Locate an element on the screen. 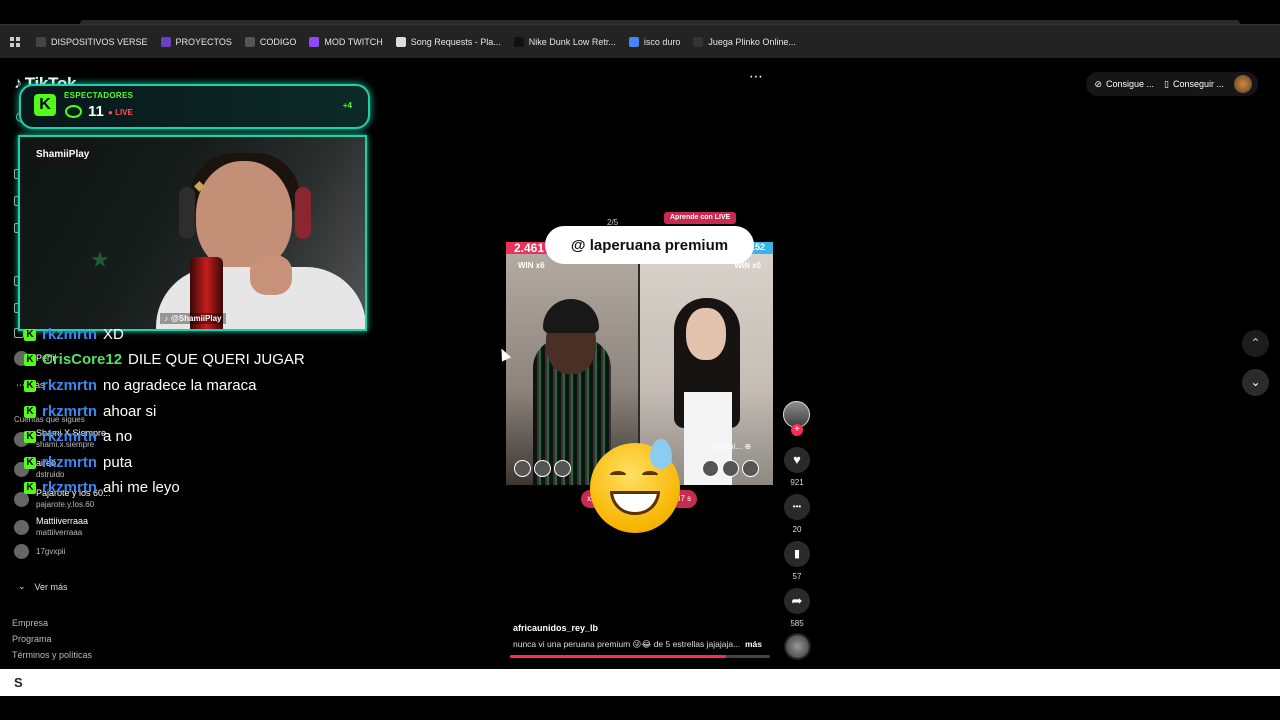 This screenshot has height=720, width=1280. like-count: 921 is located at coordinates (797, 482).